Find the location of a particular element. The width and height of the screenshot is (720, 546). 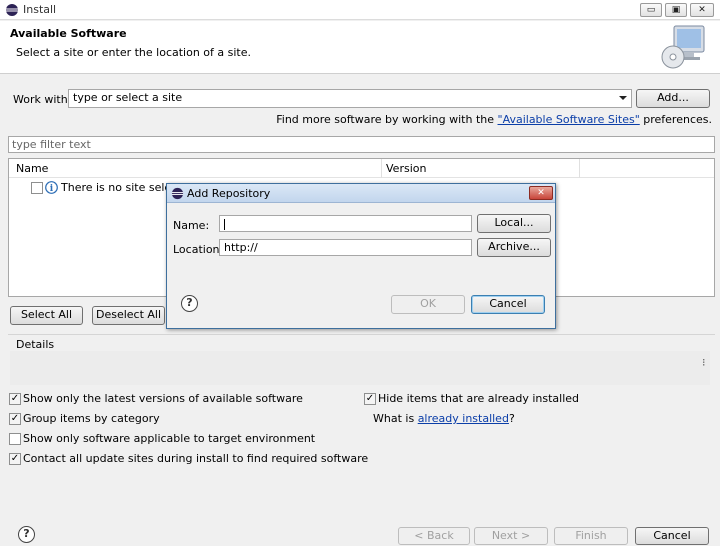

info-glyph: i is located at coordinates (52, 189).